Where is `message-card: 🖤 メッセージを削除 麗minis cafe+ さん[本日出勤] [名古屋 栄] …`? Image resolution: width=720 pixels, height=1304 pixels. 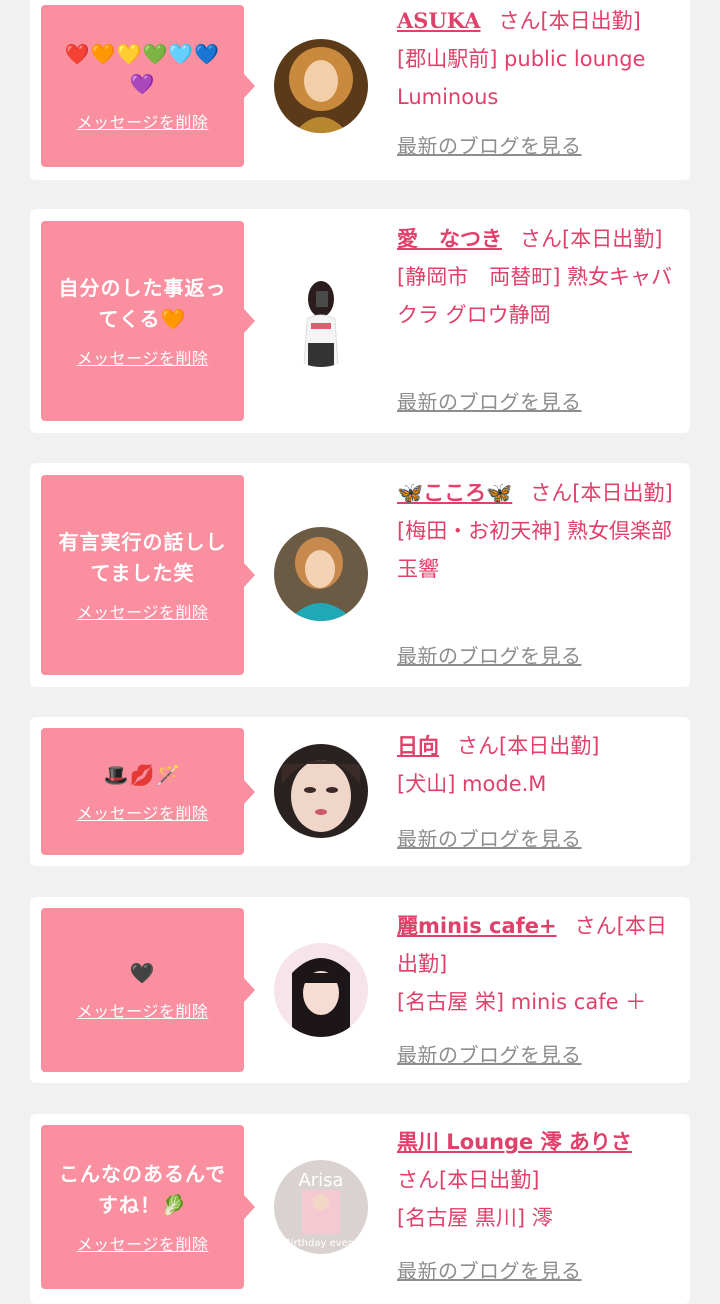 message-card: 🖤 メッセージを削除 麗minis cafe+ さん[本日出勤] [名古屋 栄] … is located at coordinates (360, 990).